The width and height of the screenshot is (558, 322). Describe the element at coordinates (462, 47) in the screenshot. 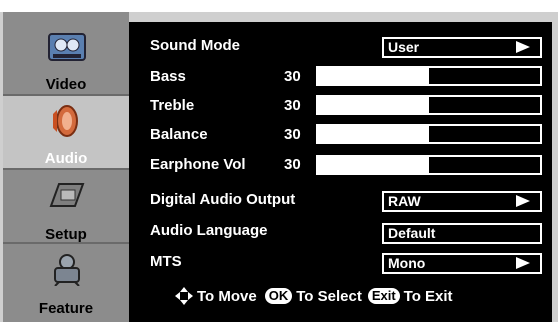

I see `sound-mode-select: User` at that location.